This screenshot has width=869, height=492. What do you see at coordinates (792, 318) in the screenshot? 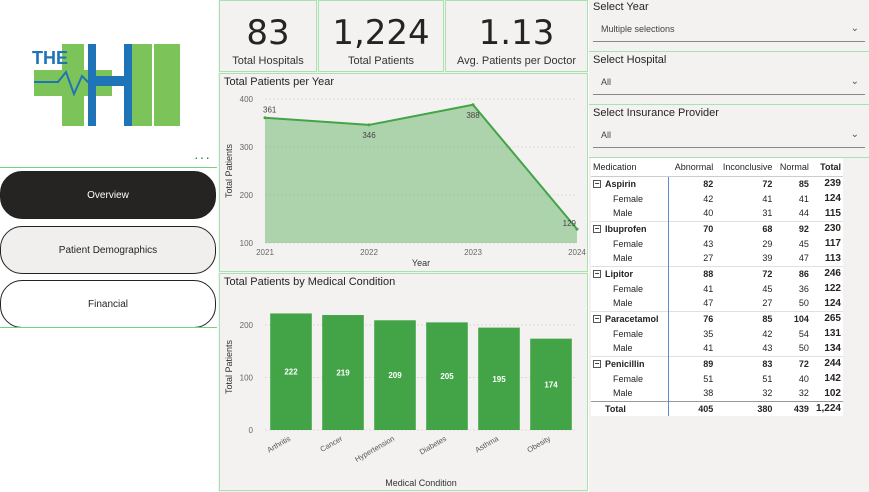
I see `matrix-cell: 104` at bounding box center [792, 318].